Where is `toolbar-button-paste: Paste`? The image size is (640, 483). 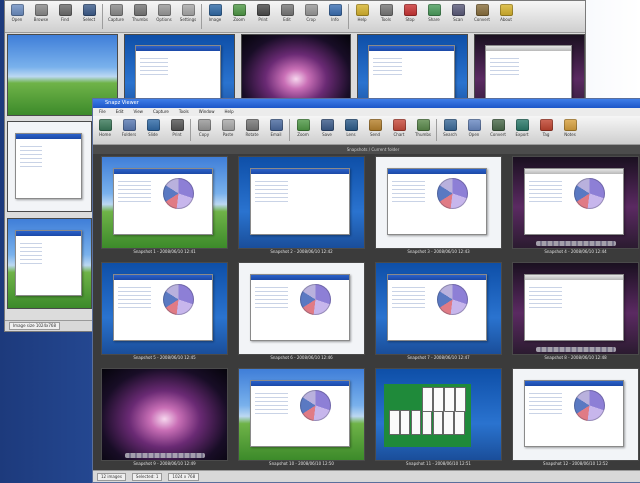 toolbar-button-paste: Paste is located at coordinates (228, 126).